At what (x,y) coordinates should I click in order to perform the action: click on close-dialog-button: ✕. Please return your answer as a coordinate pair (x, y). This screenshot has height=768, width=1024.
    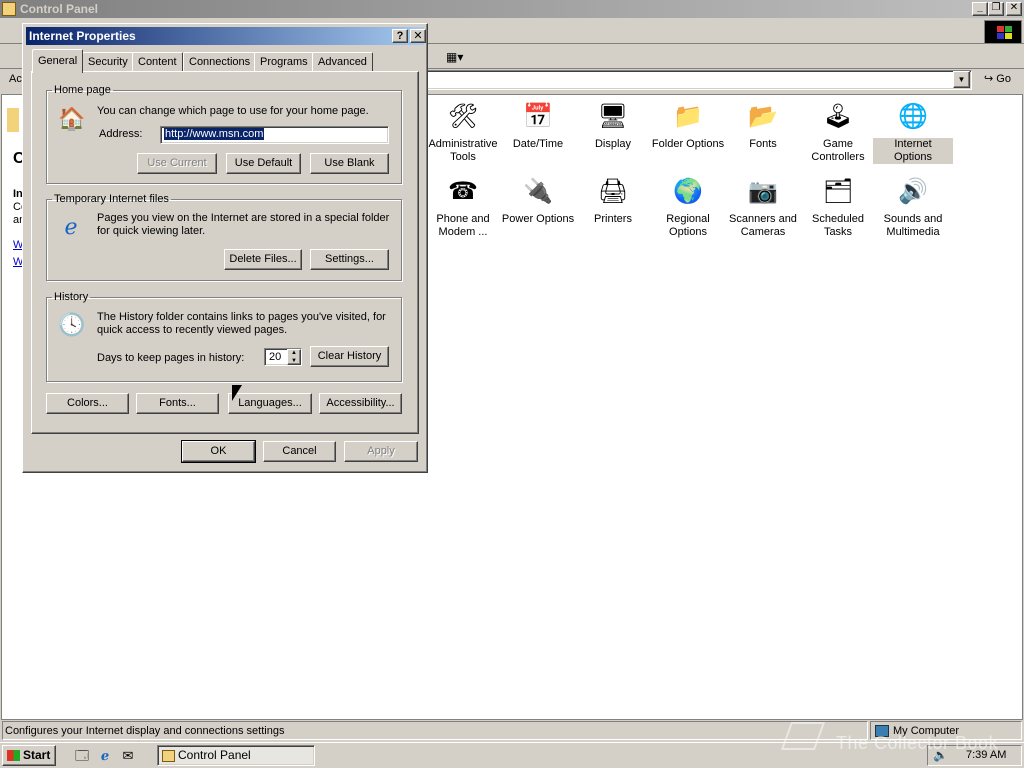
    Looking at the image, I should click on (418, 36).